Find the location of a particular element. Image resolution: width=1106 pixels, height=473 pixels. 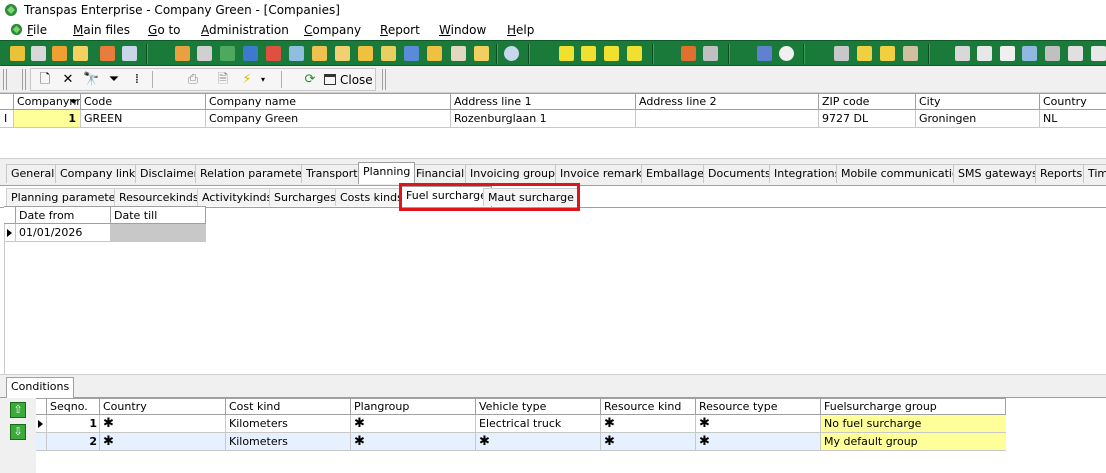

column-header-code: Code is located at coordinates (142, 101).